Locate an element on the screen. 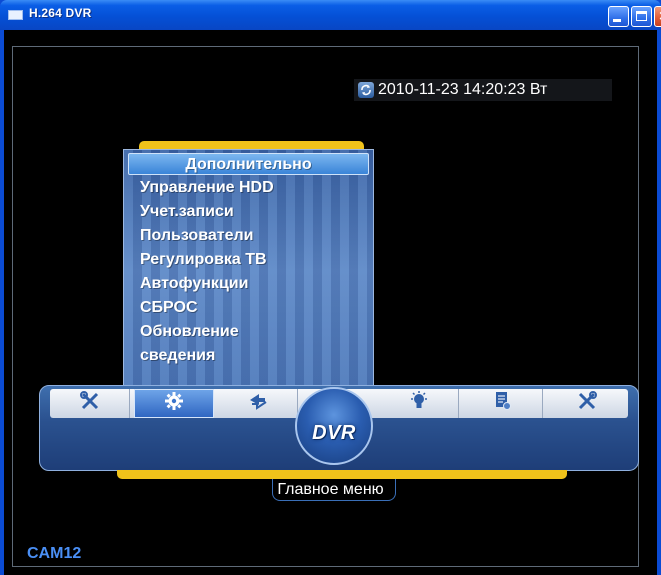  datetime-text: 2010-11-23 14:20:23 Вт is located at coordinates (463, 89).